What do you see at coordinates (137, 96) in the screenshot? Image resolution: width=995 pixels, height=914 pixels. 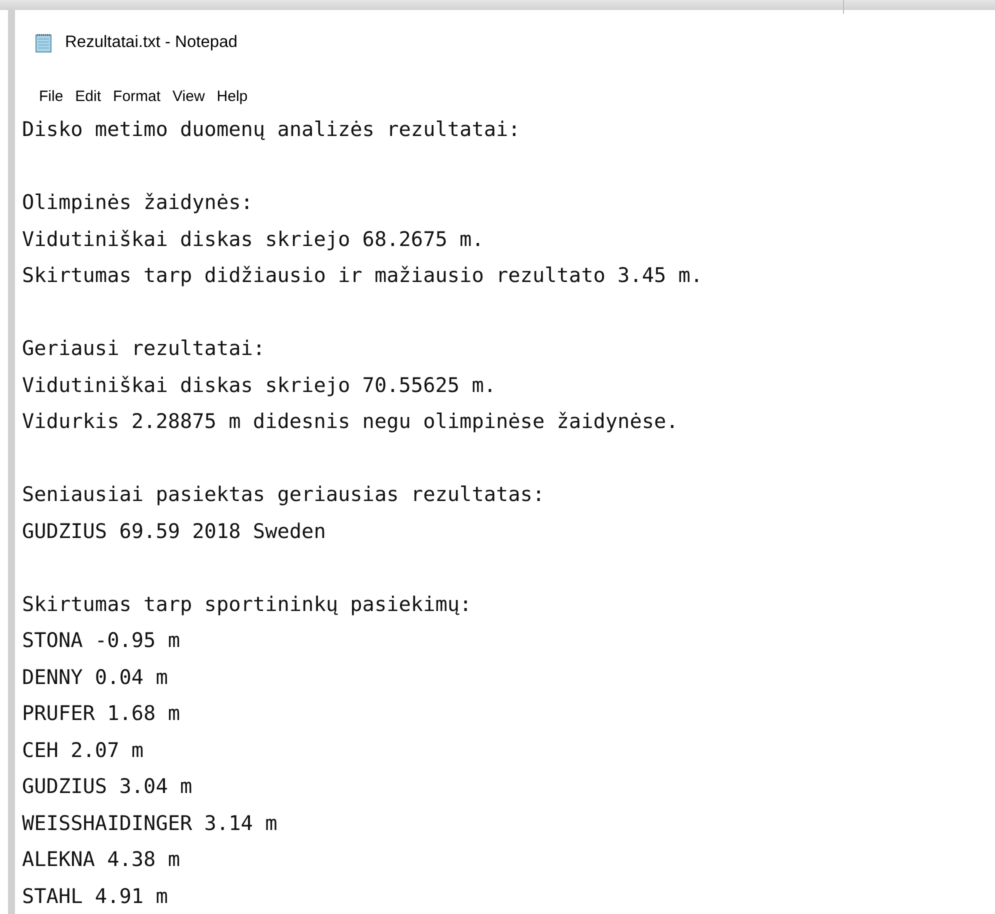 I see `menu-item: Format` at bounding box center [137, 96].